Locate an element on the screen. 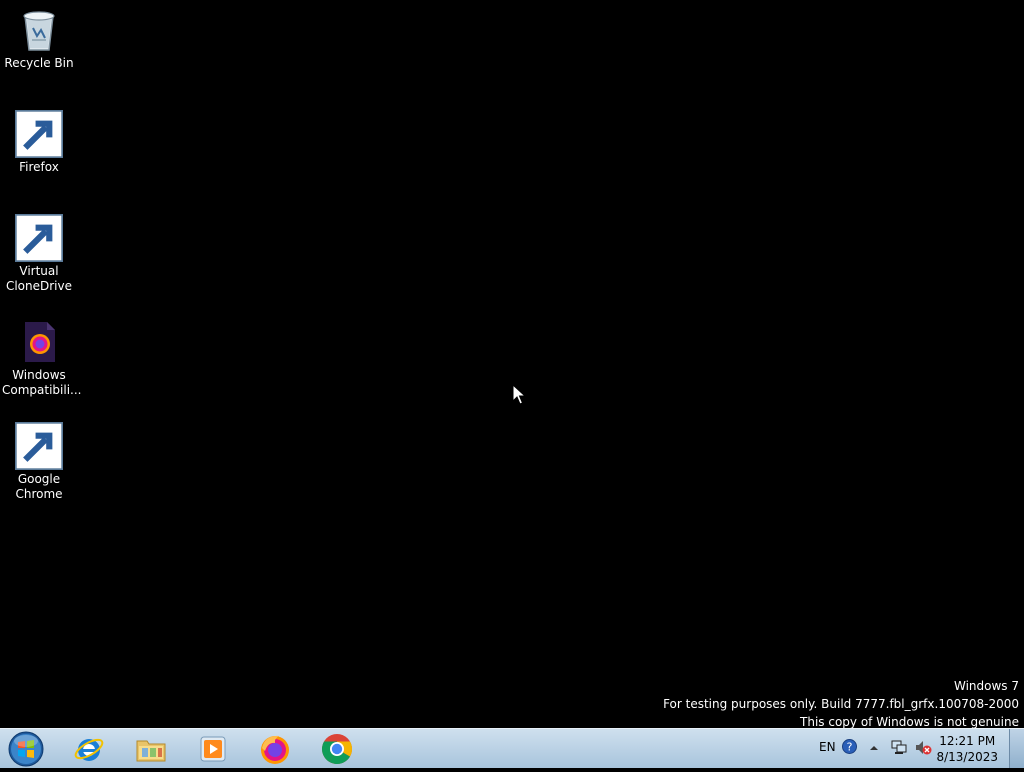  start-button is located at coordinates (26, 749).